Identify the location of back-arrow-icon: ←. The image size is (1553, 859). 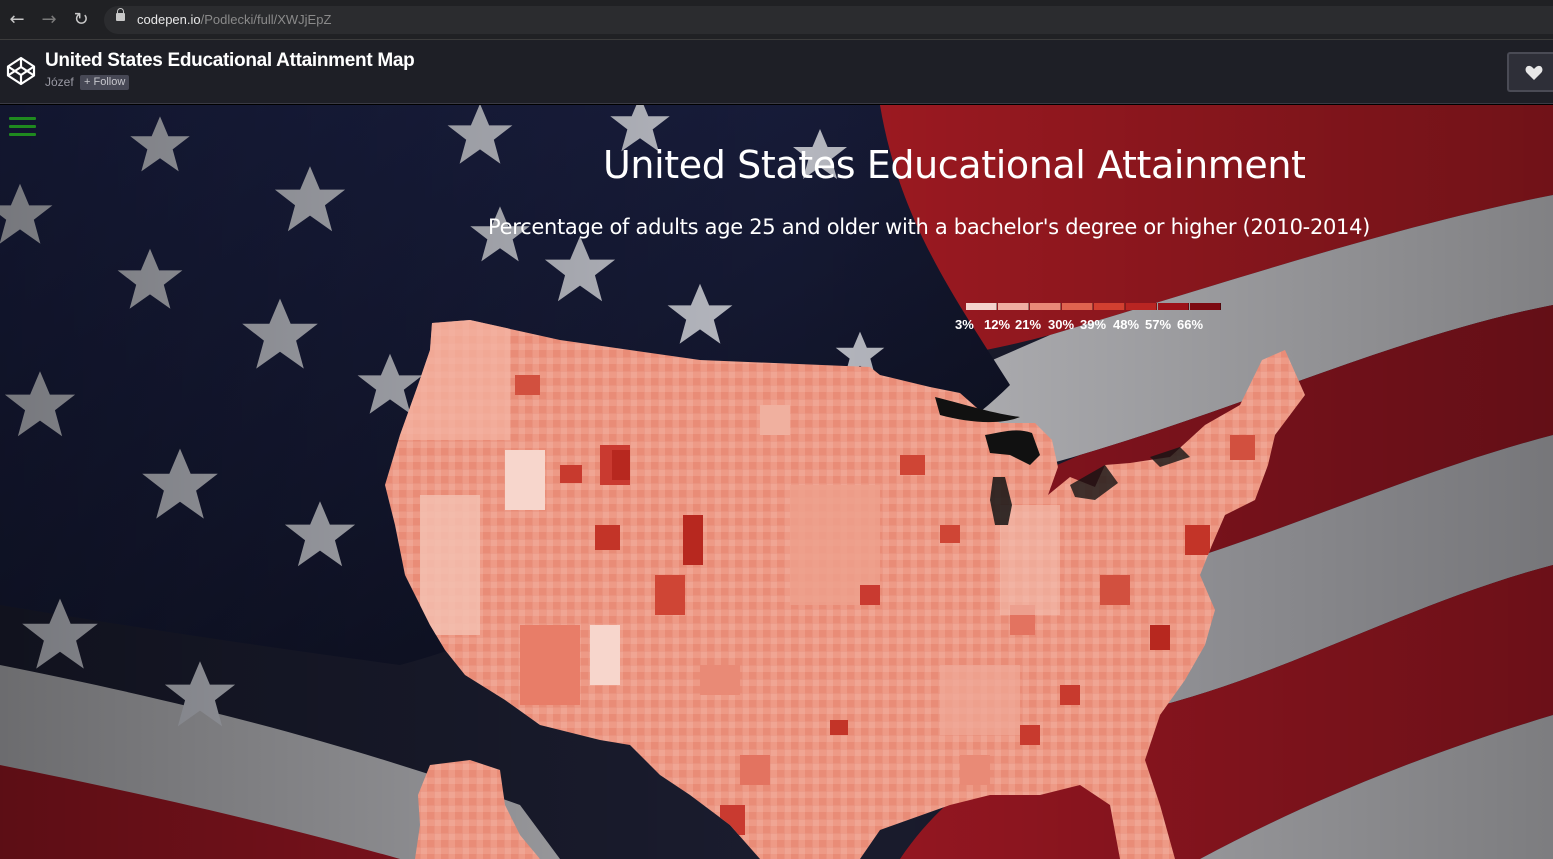
(17, 20).